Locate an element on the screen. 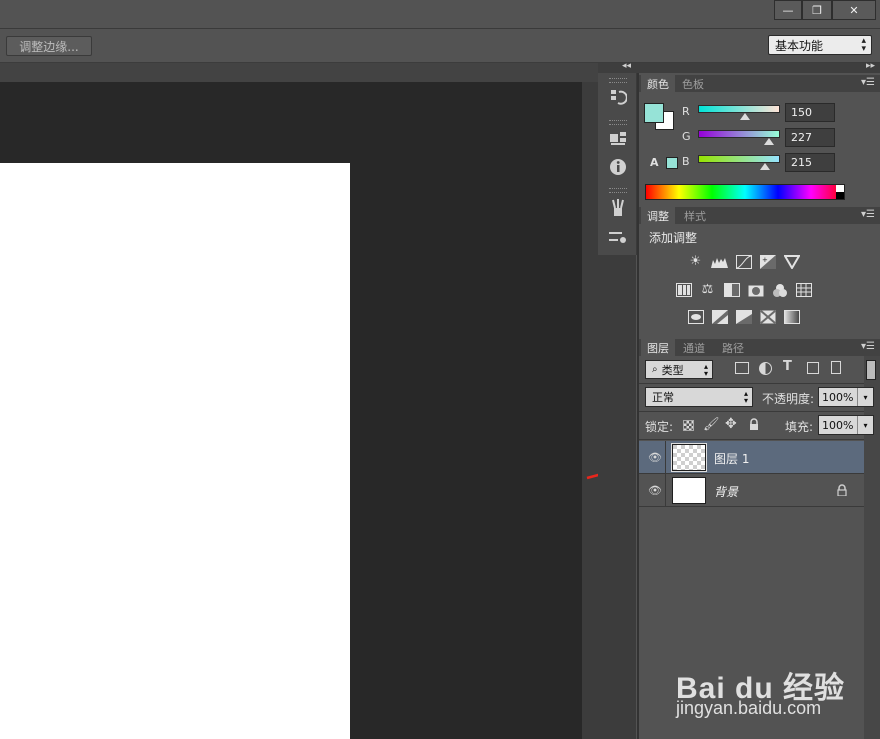 The height and width of the screenshot is (739, 880). properties-icon is located at coordinates (618, 138).